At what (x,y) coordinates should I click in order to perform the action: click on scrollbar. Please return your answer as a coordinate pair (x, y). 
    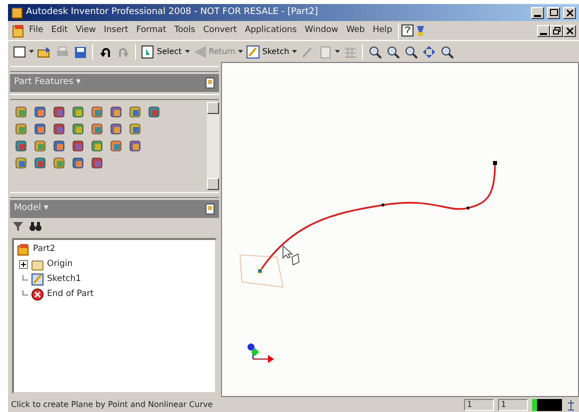
    Looking at the image, I should click on (213, 146).